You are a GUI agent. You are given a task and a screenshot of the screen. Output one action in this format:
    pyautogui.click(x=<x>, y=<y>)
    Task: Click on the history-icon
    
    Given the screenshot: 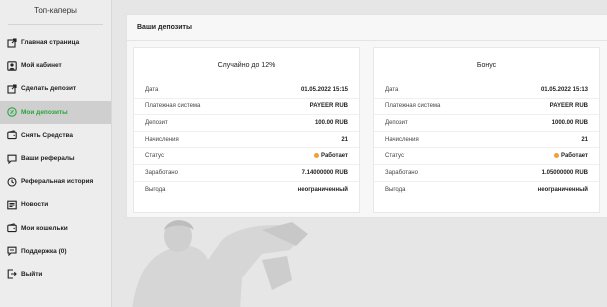 What is the action you would take?
    pyautogui.click(x=12, y=182)
    